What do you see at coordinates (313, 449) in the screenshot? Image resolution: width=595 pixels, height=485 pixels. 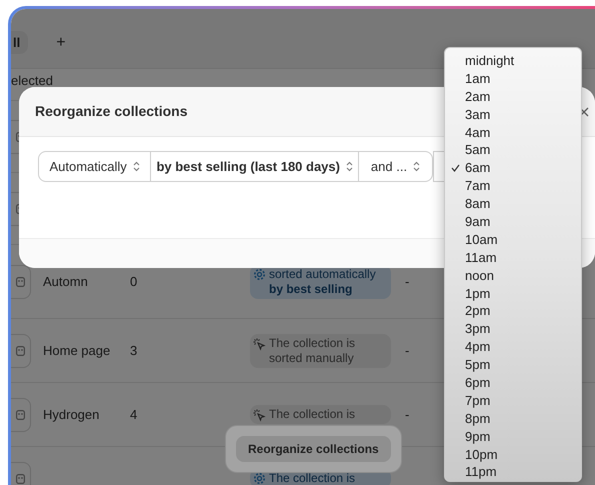 I see `reorganize-button: Reorganize collections` at bounding box center [313, 449].